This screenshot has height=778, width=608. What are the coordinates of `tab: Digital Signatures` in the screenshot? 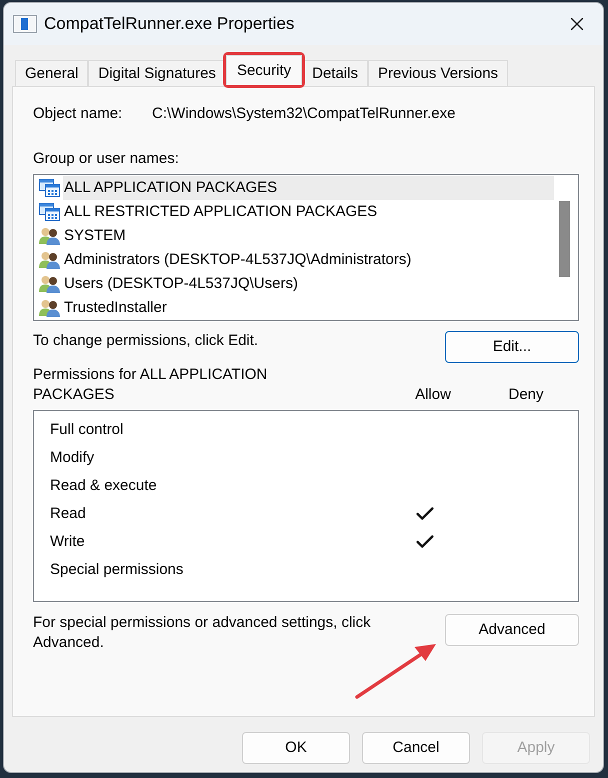 It's located at (157, 73).